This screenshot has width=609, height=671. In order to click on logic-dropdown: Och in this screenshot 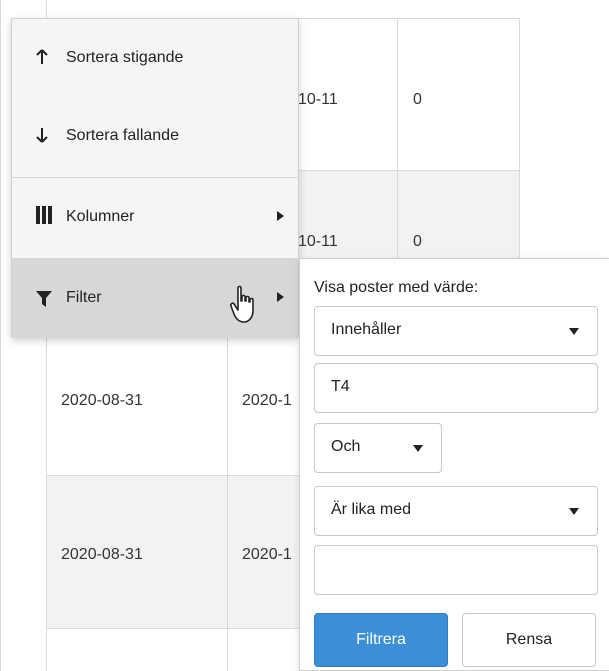, I will do `click(378, 448)`.